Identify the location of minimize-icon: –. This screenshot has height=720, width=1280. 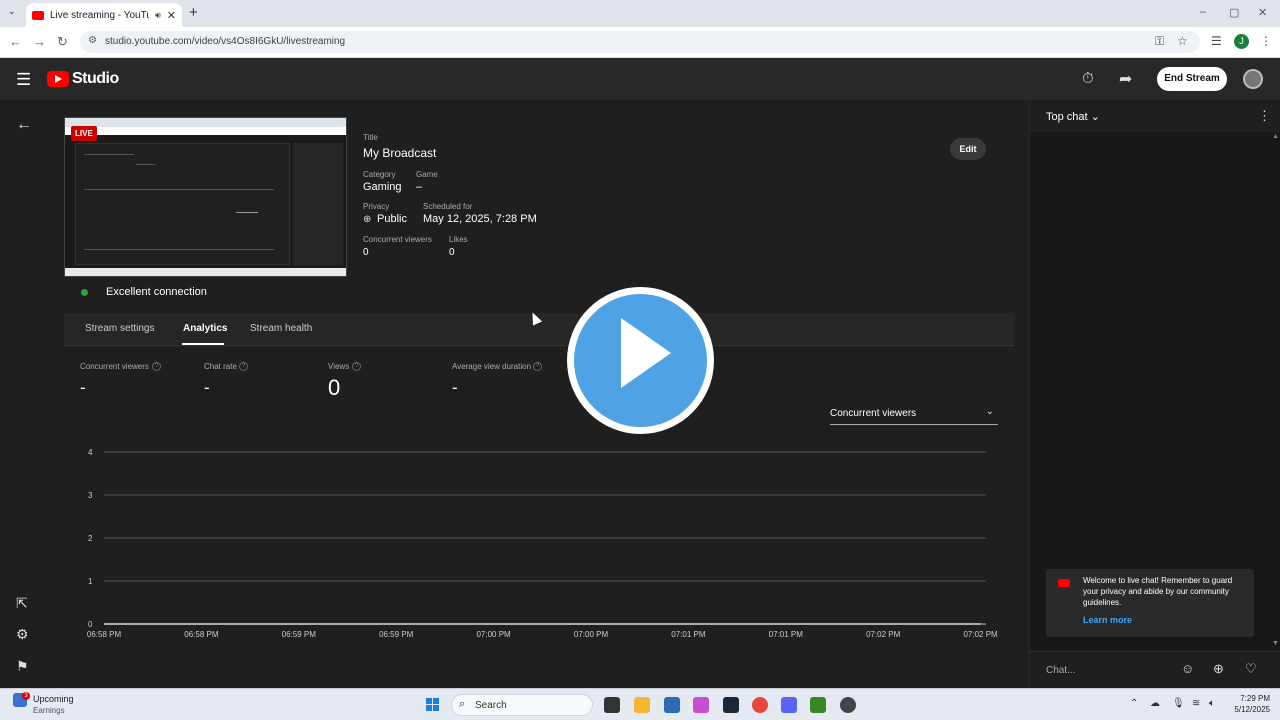
(1203, 12).